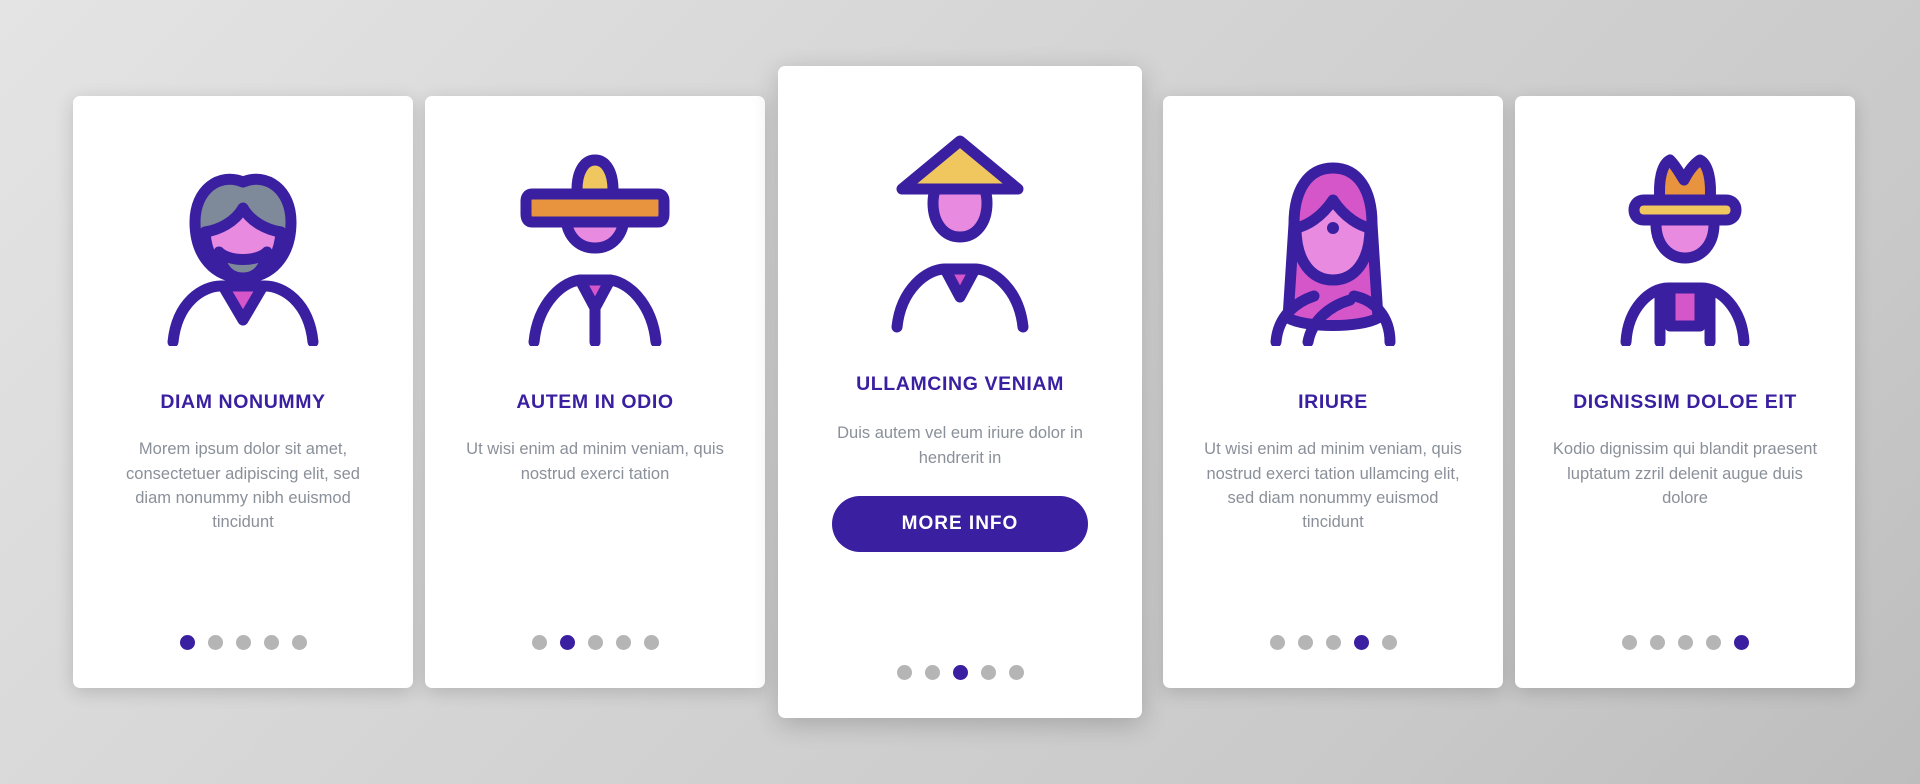 Image resolution: width=1920 pixels, height=784 pixels. Describe the element at coordinates (960, 200) in the screenshot. I see `conical-hat-man-avatar-icon` at that location.